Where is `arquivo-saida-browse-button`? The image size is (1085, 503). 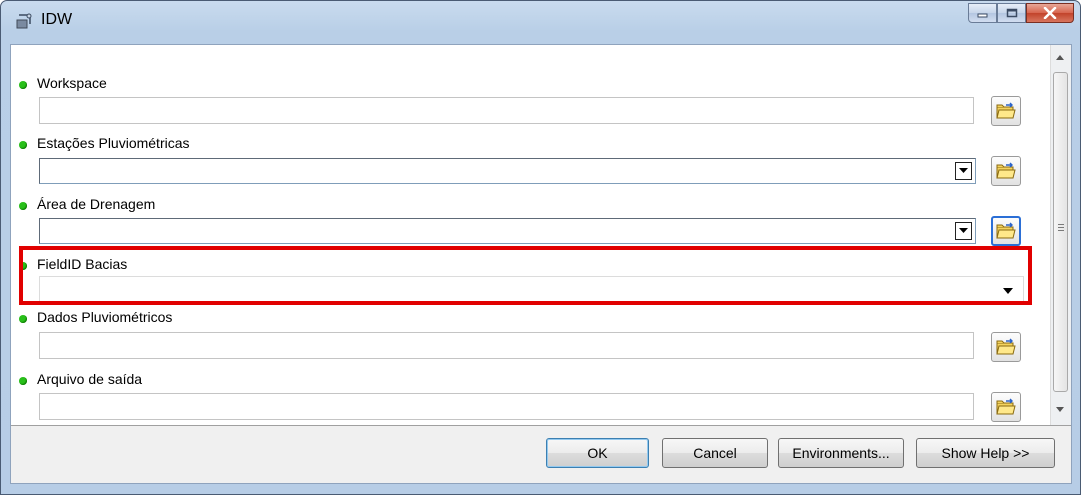 arquivo-saida-browse-button is located at coordinates (1006, 407).